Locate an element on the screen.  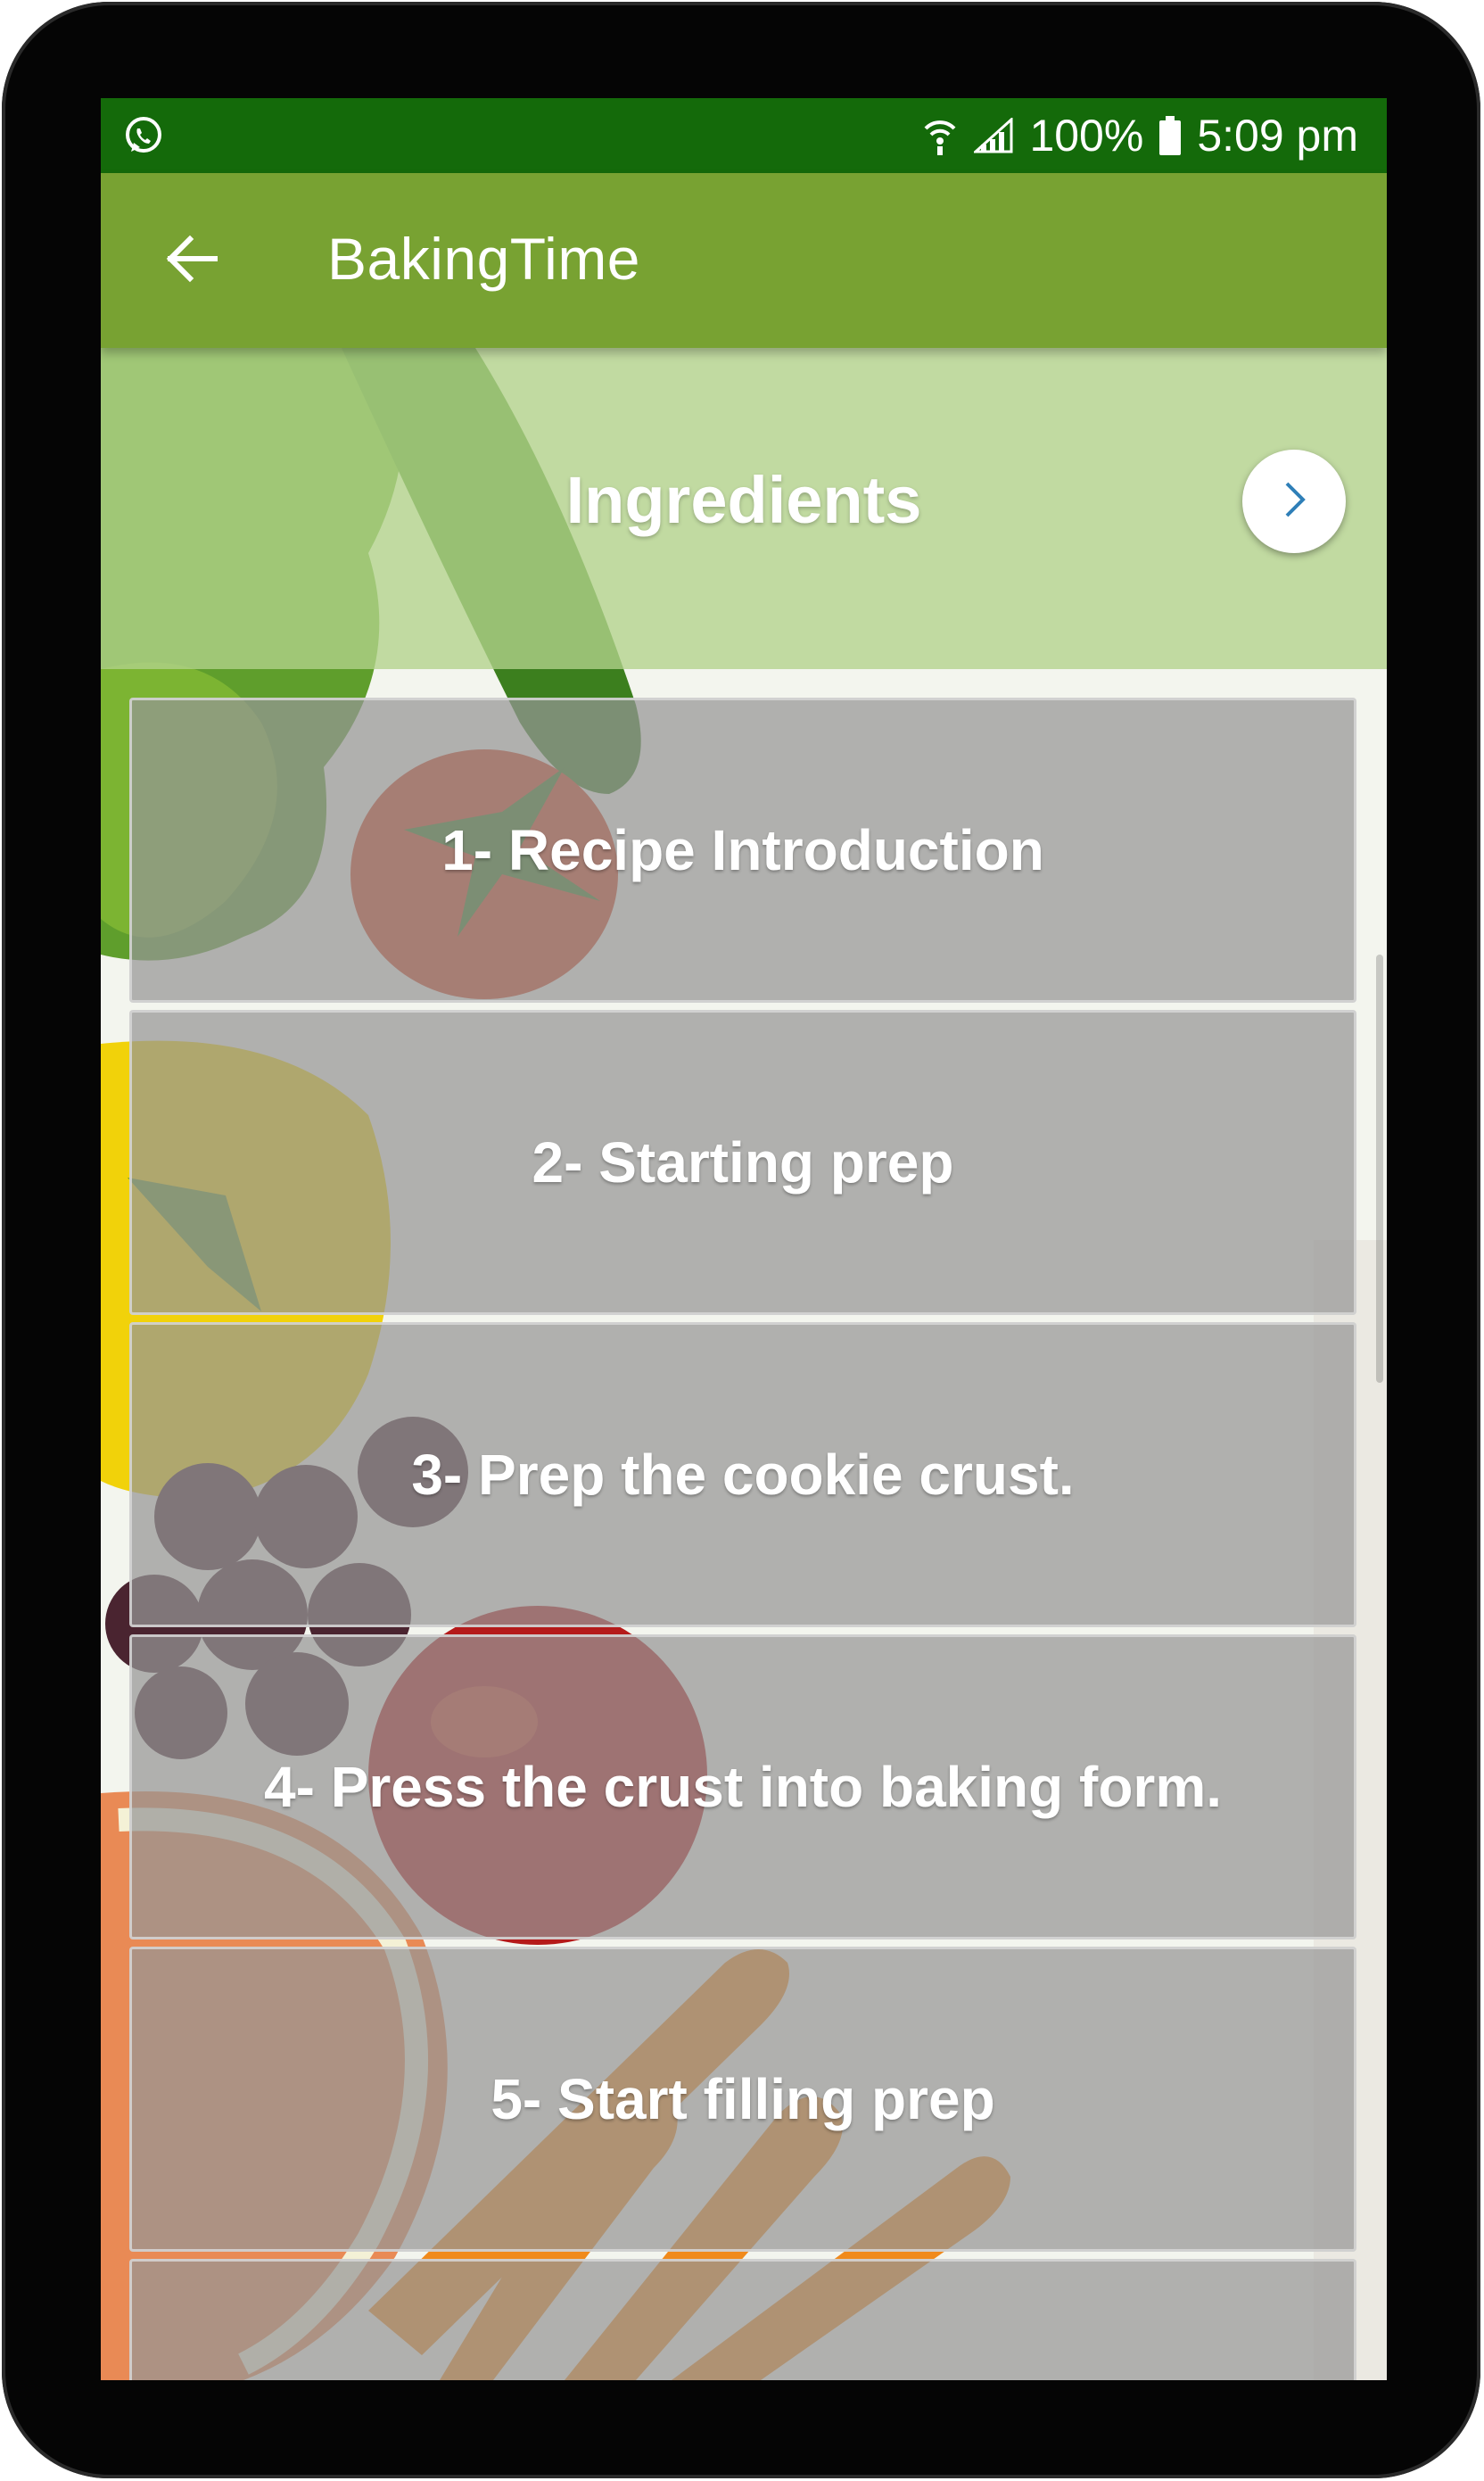
whatsapp-icon is located at coordinates (143, 135).